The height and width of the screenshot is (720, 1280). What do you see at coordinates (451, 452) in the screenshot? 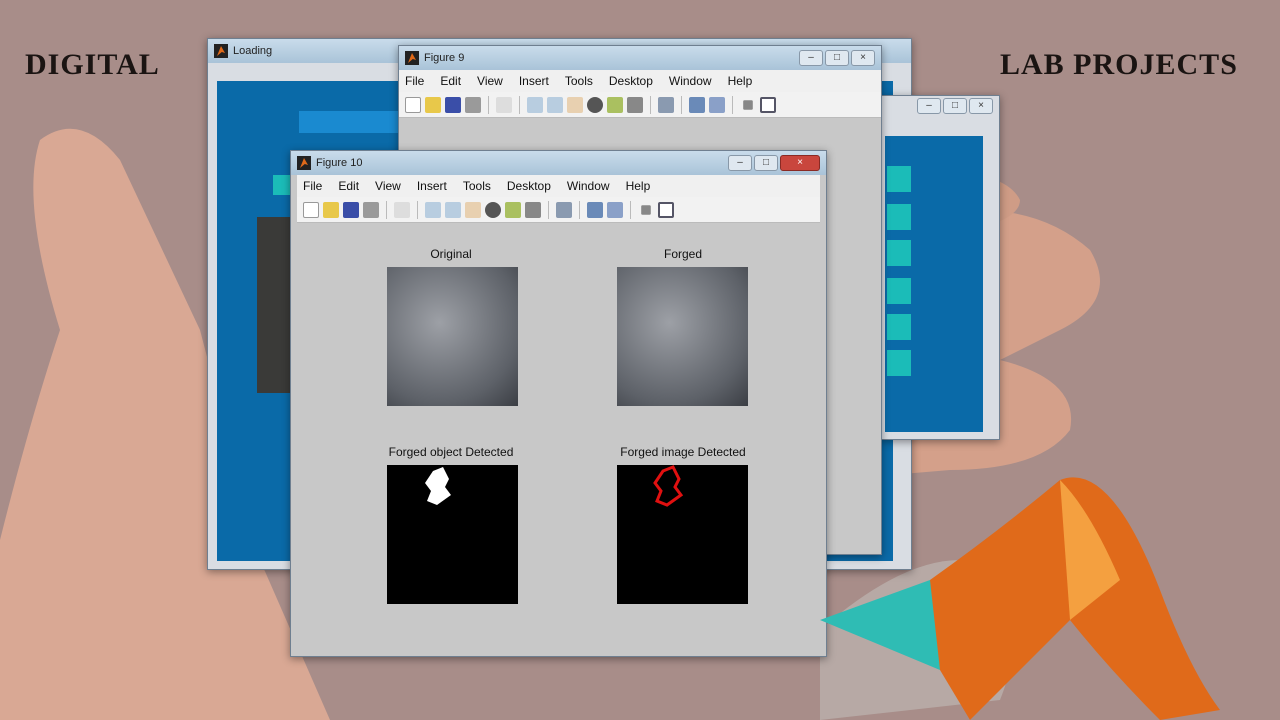
I see `label-forged-object-detected: Forged object Detected` at bounding box center [451, 452].